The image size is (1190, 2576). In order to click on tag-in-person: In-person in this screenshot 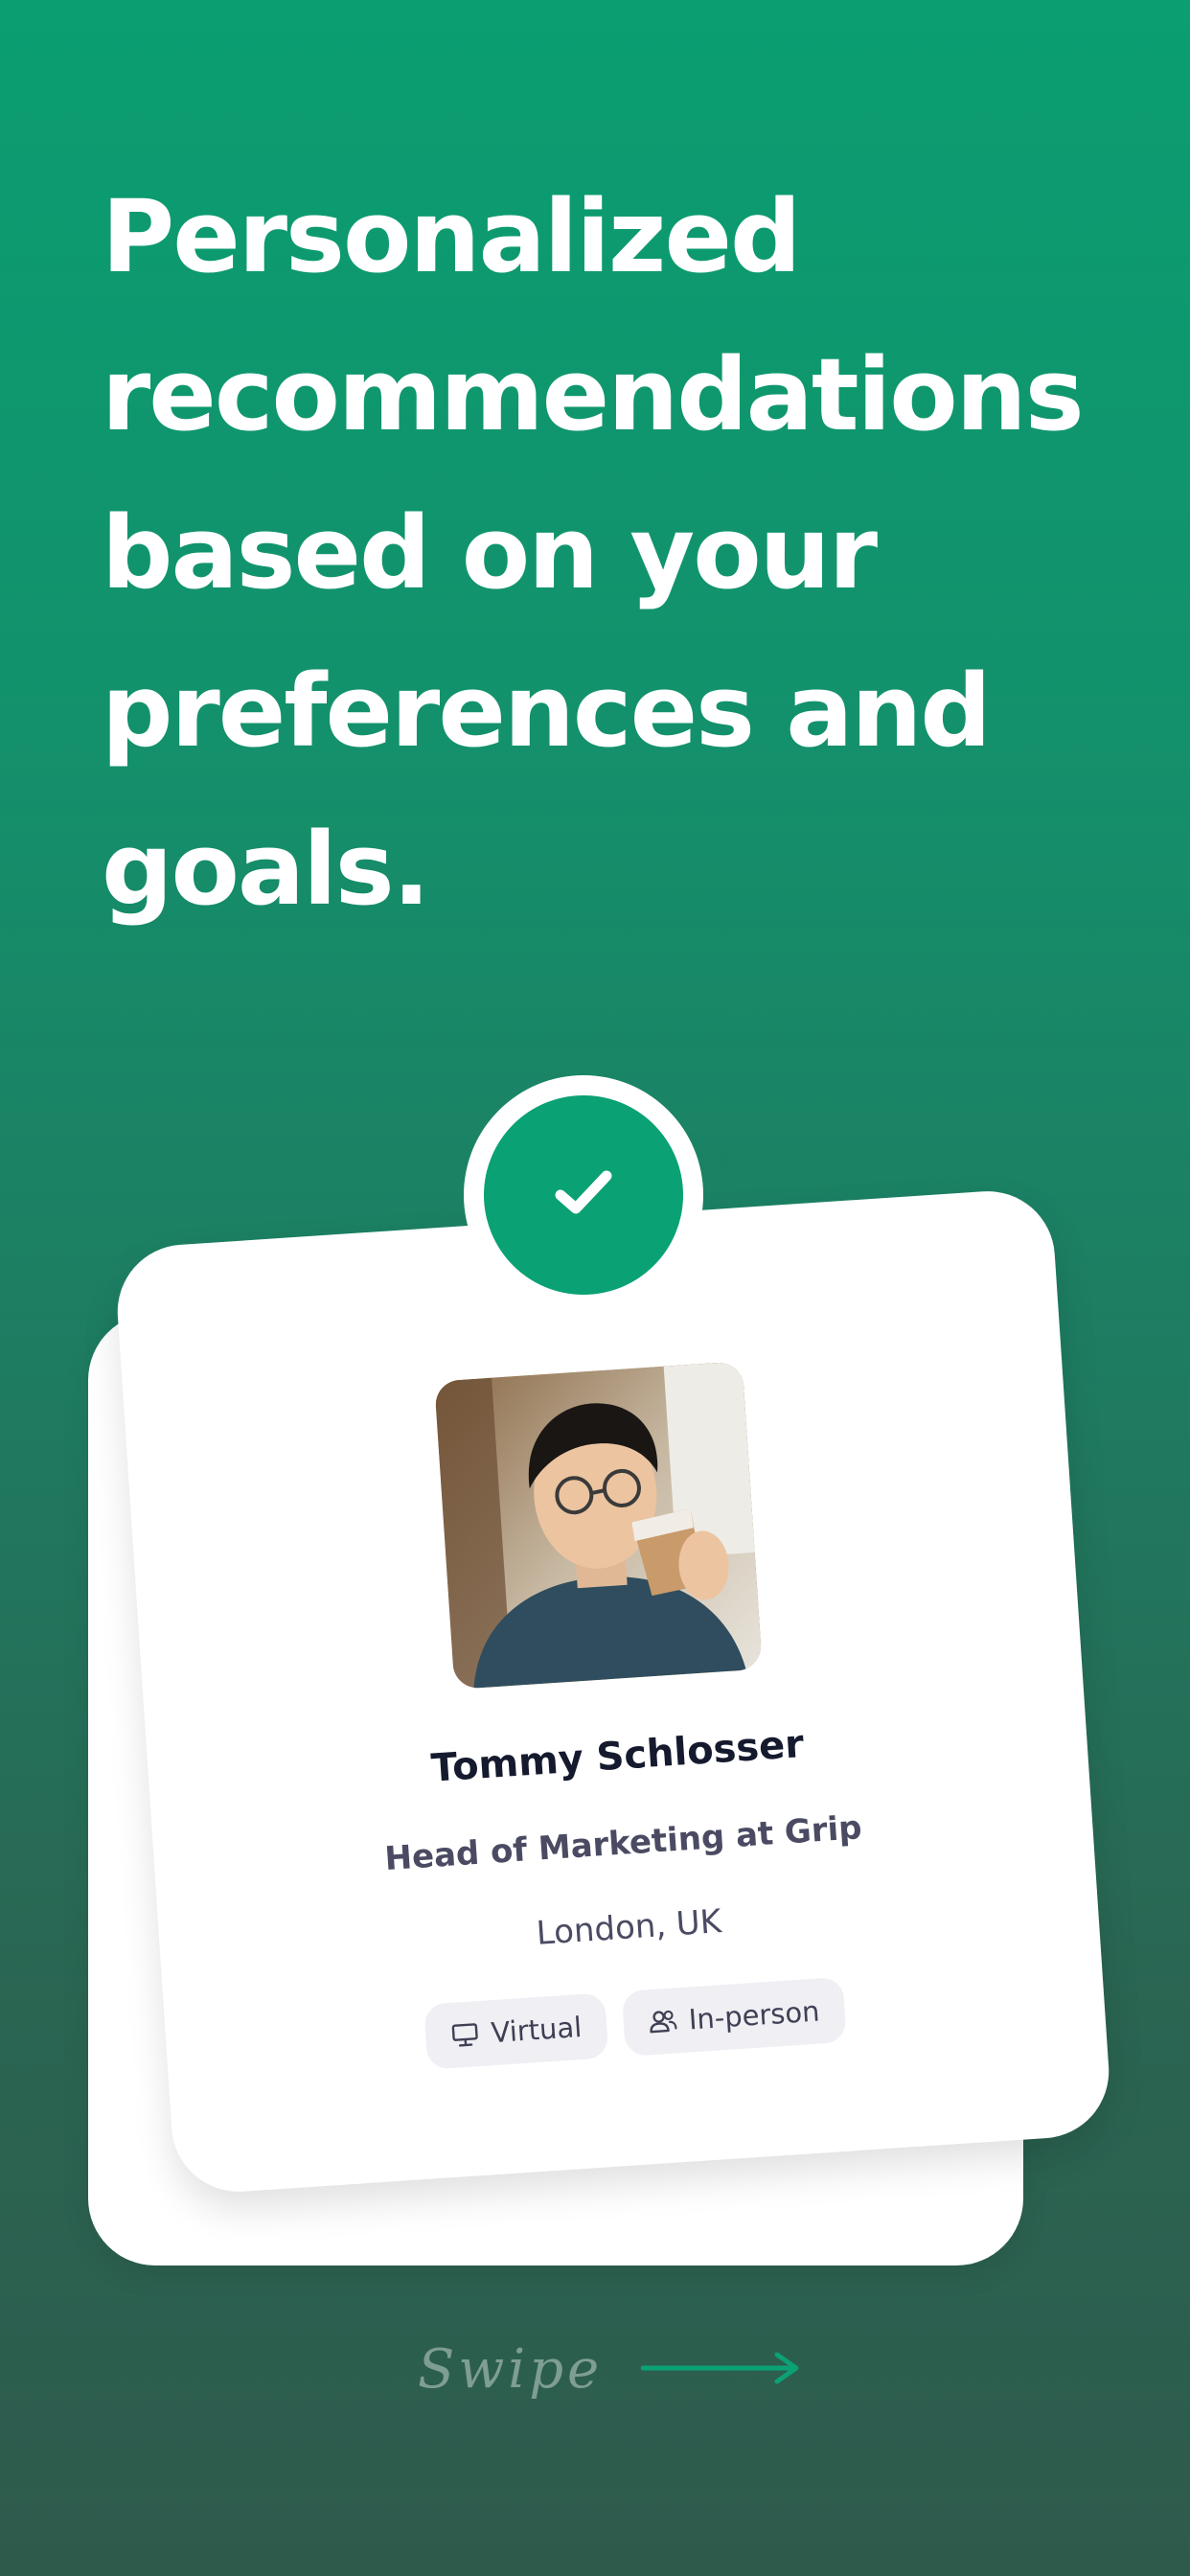, I will do `click(734, 2016)`.